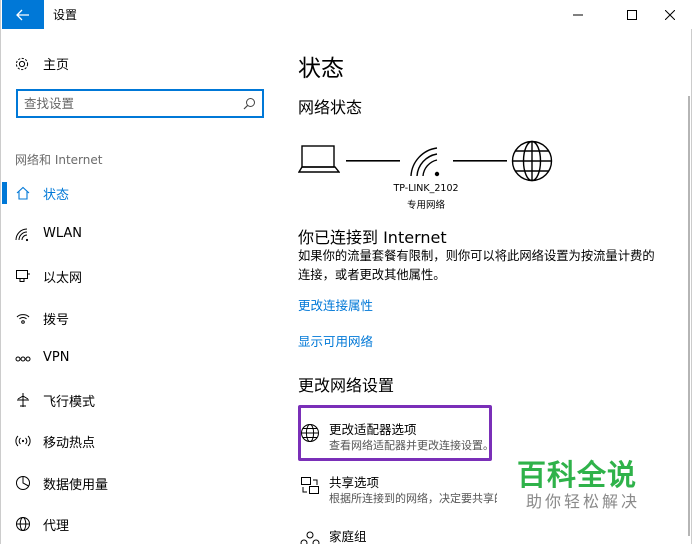 This screenshot has height=544, width=692. Describe the element at coordinates (426, 188) in the screenshot. I see `network-name: TP-LINK_2102` at that location.